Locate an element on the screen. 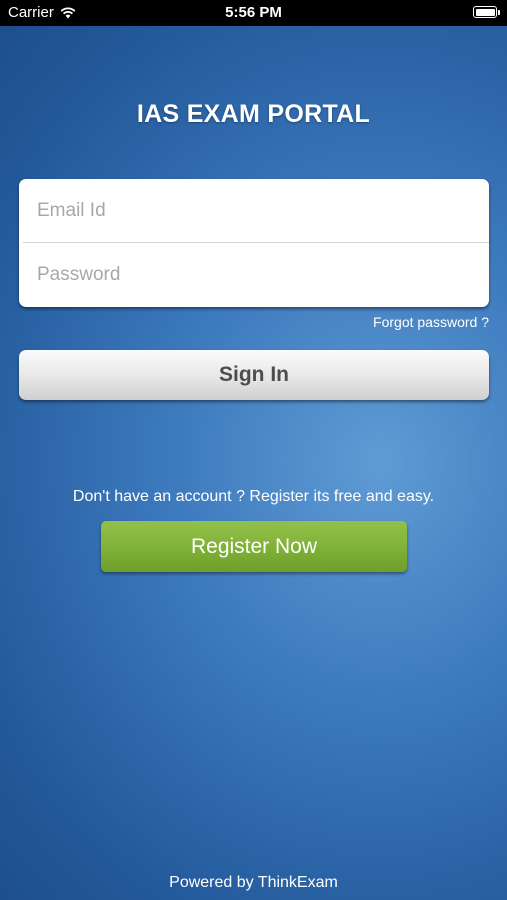  powered-by-label: Powered by ThinkExam is located at coordinates (253, 882).